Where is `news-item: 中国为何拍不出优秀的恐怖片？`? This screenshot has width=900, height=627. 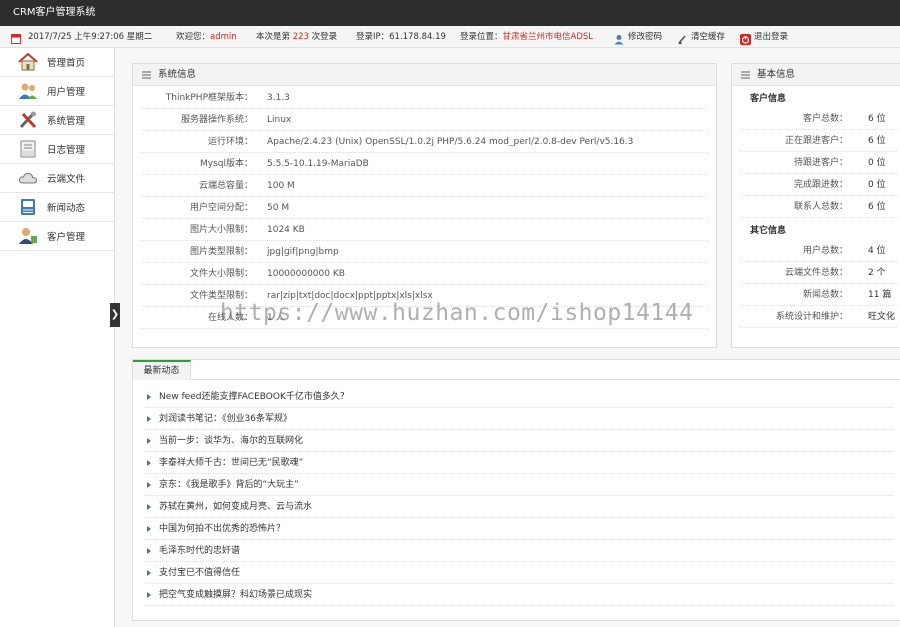
news-item: 中国为何拍不出优秀的恐怖片？ is located at coordinates (519, 529).